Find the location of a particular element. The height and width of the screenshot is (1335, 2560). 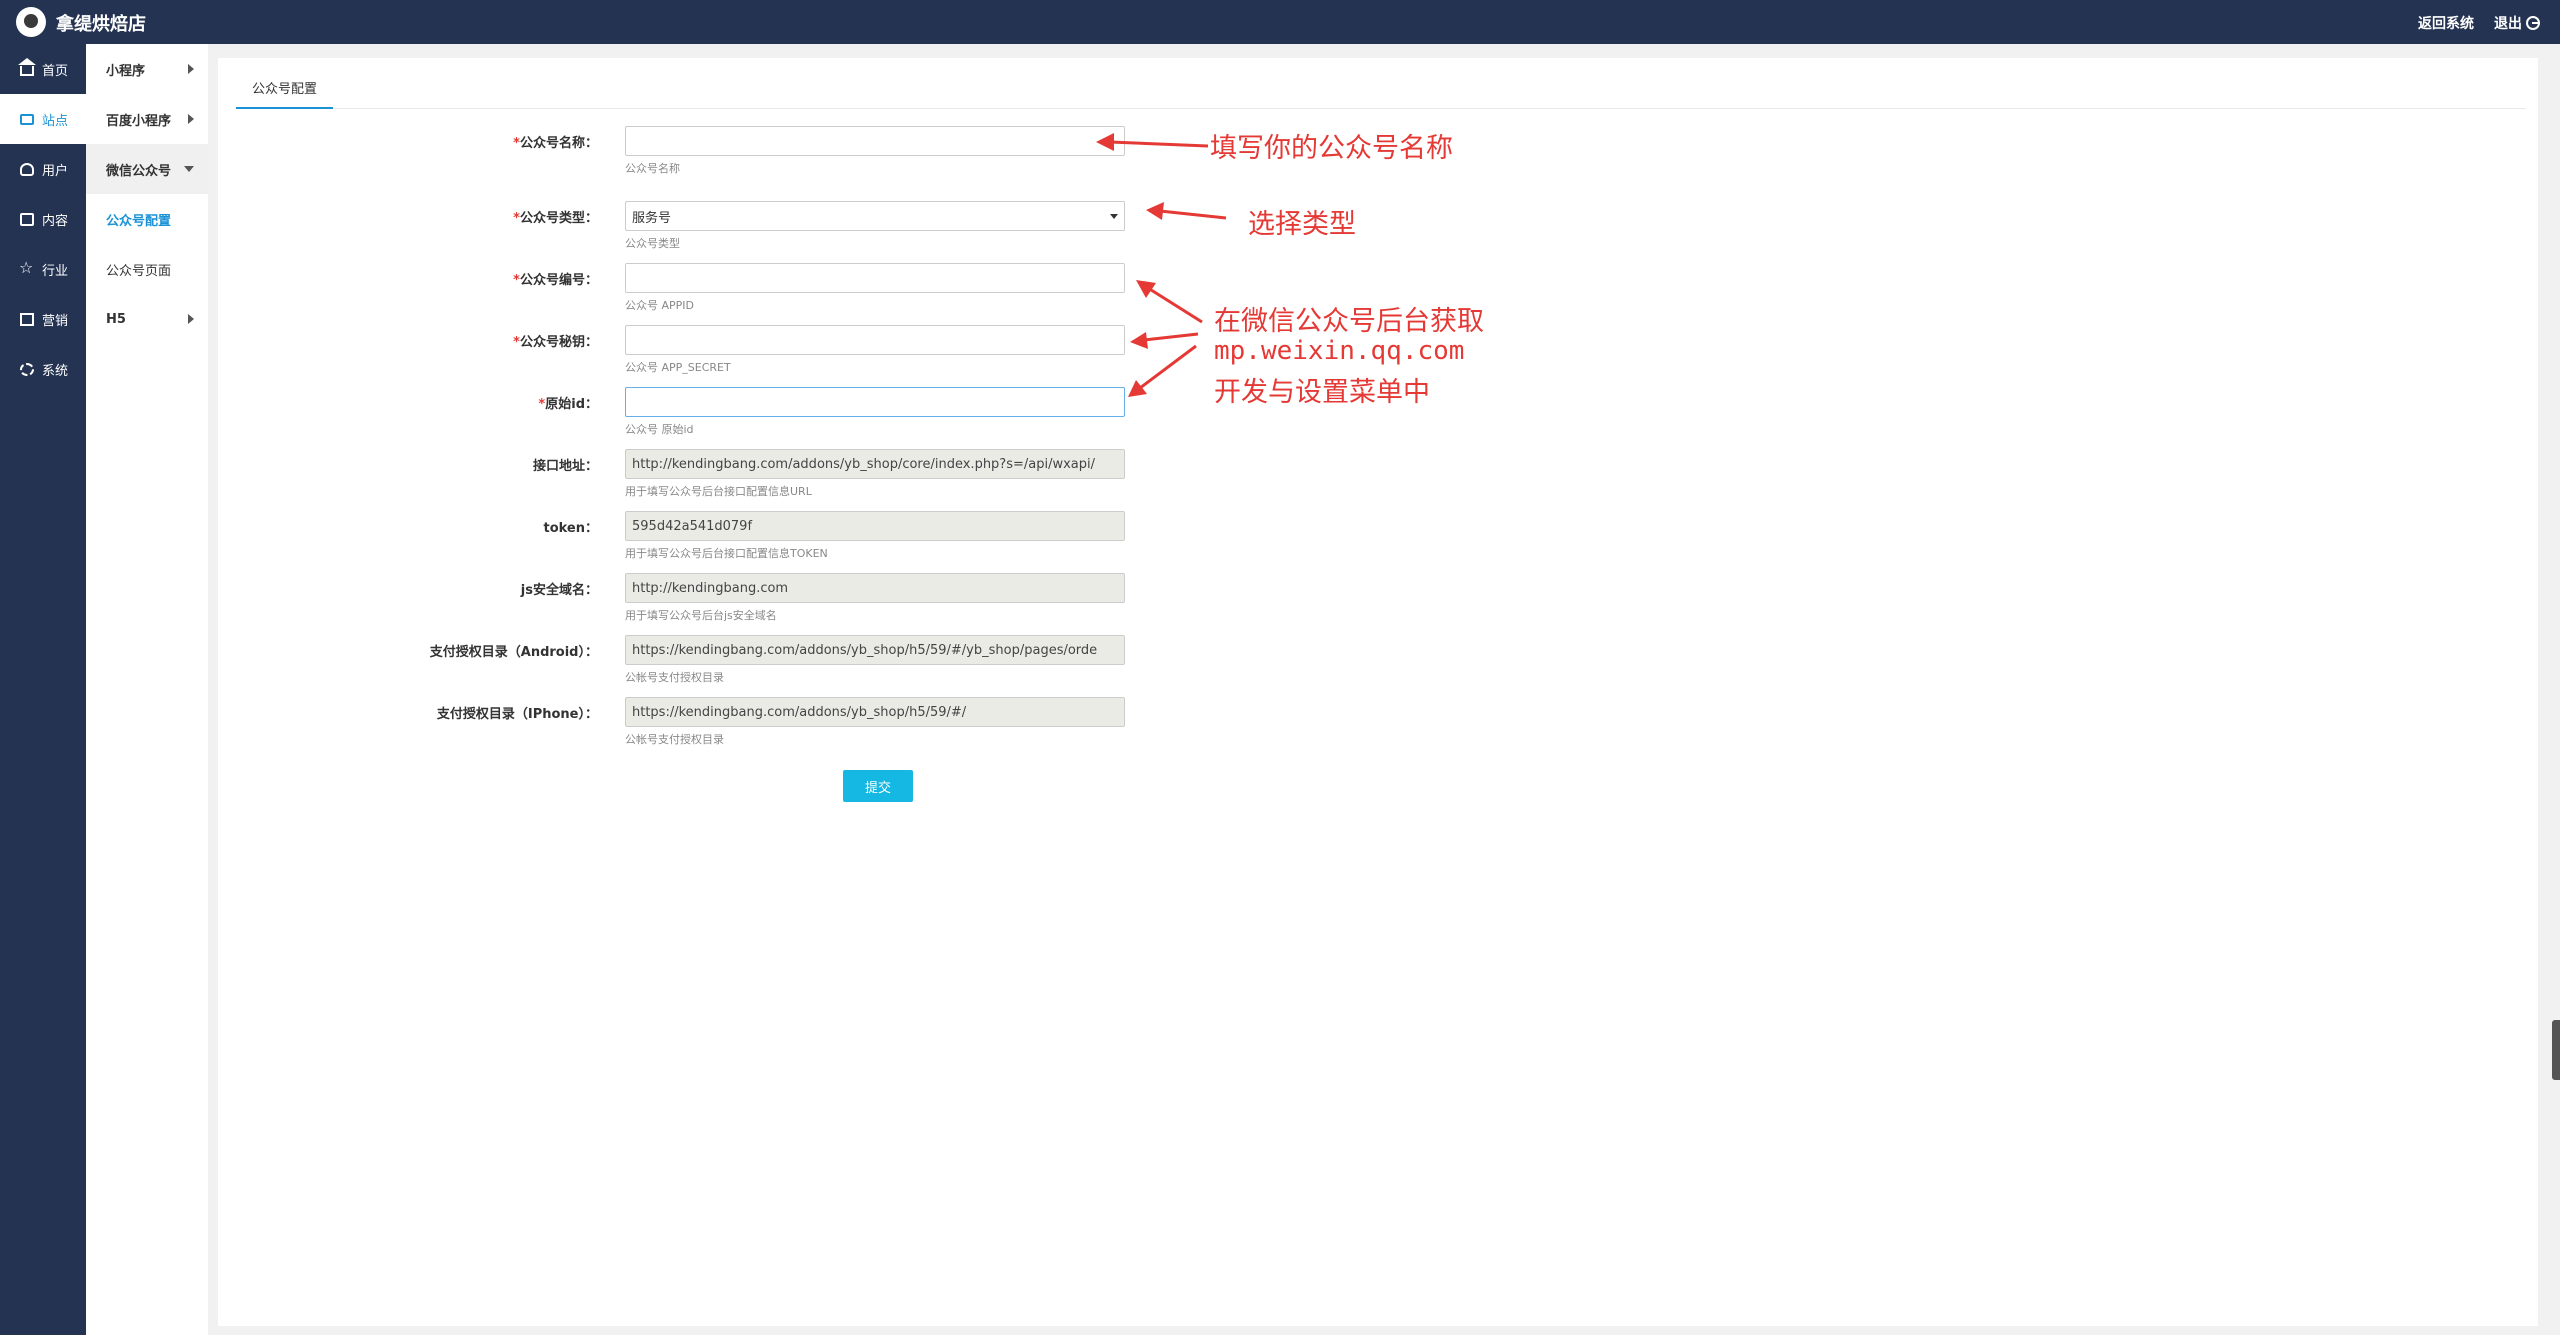

arrow-appid is located at coordinates (1175, 305).